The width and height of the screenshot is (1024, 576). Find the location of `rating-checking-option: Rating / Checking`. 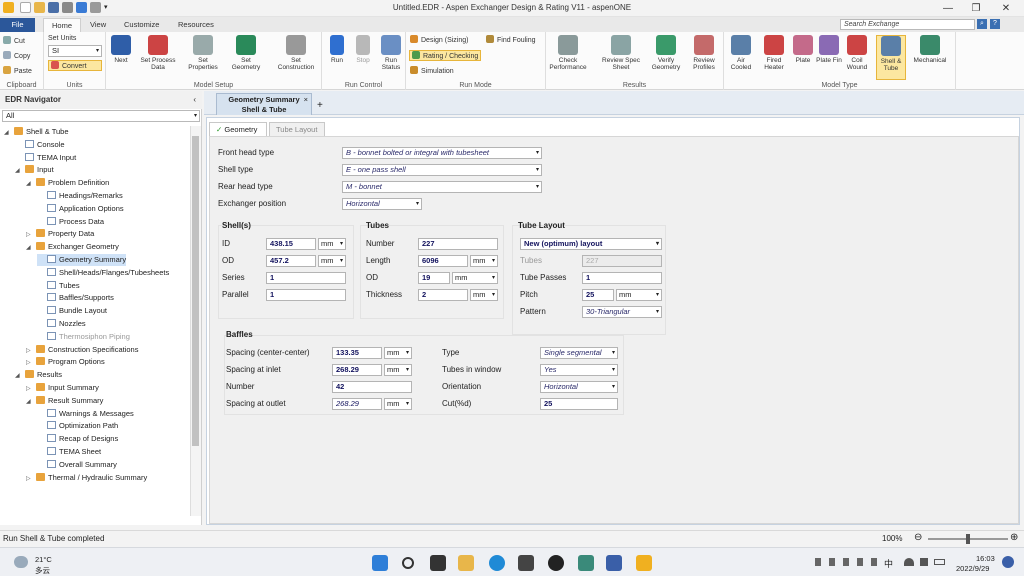

rating-checking-option: Rating / Checking is located at coordinates (445, 55).